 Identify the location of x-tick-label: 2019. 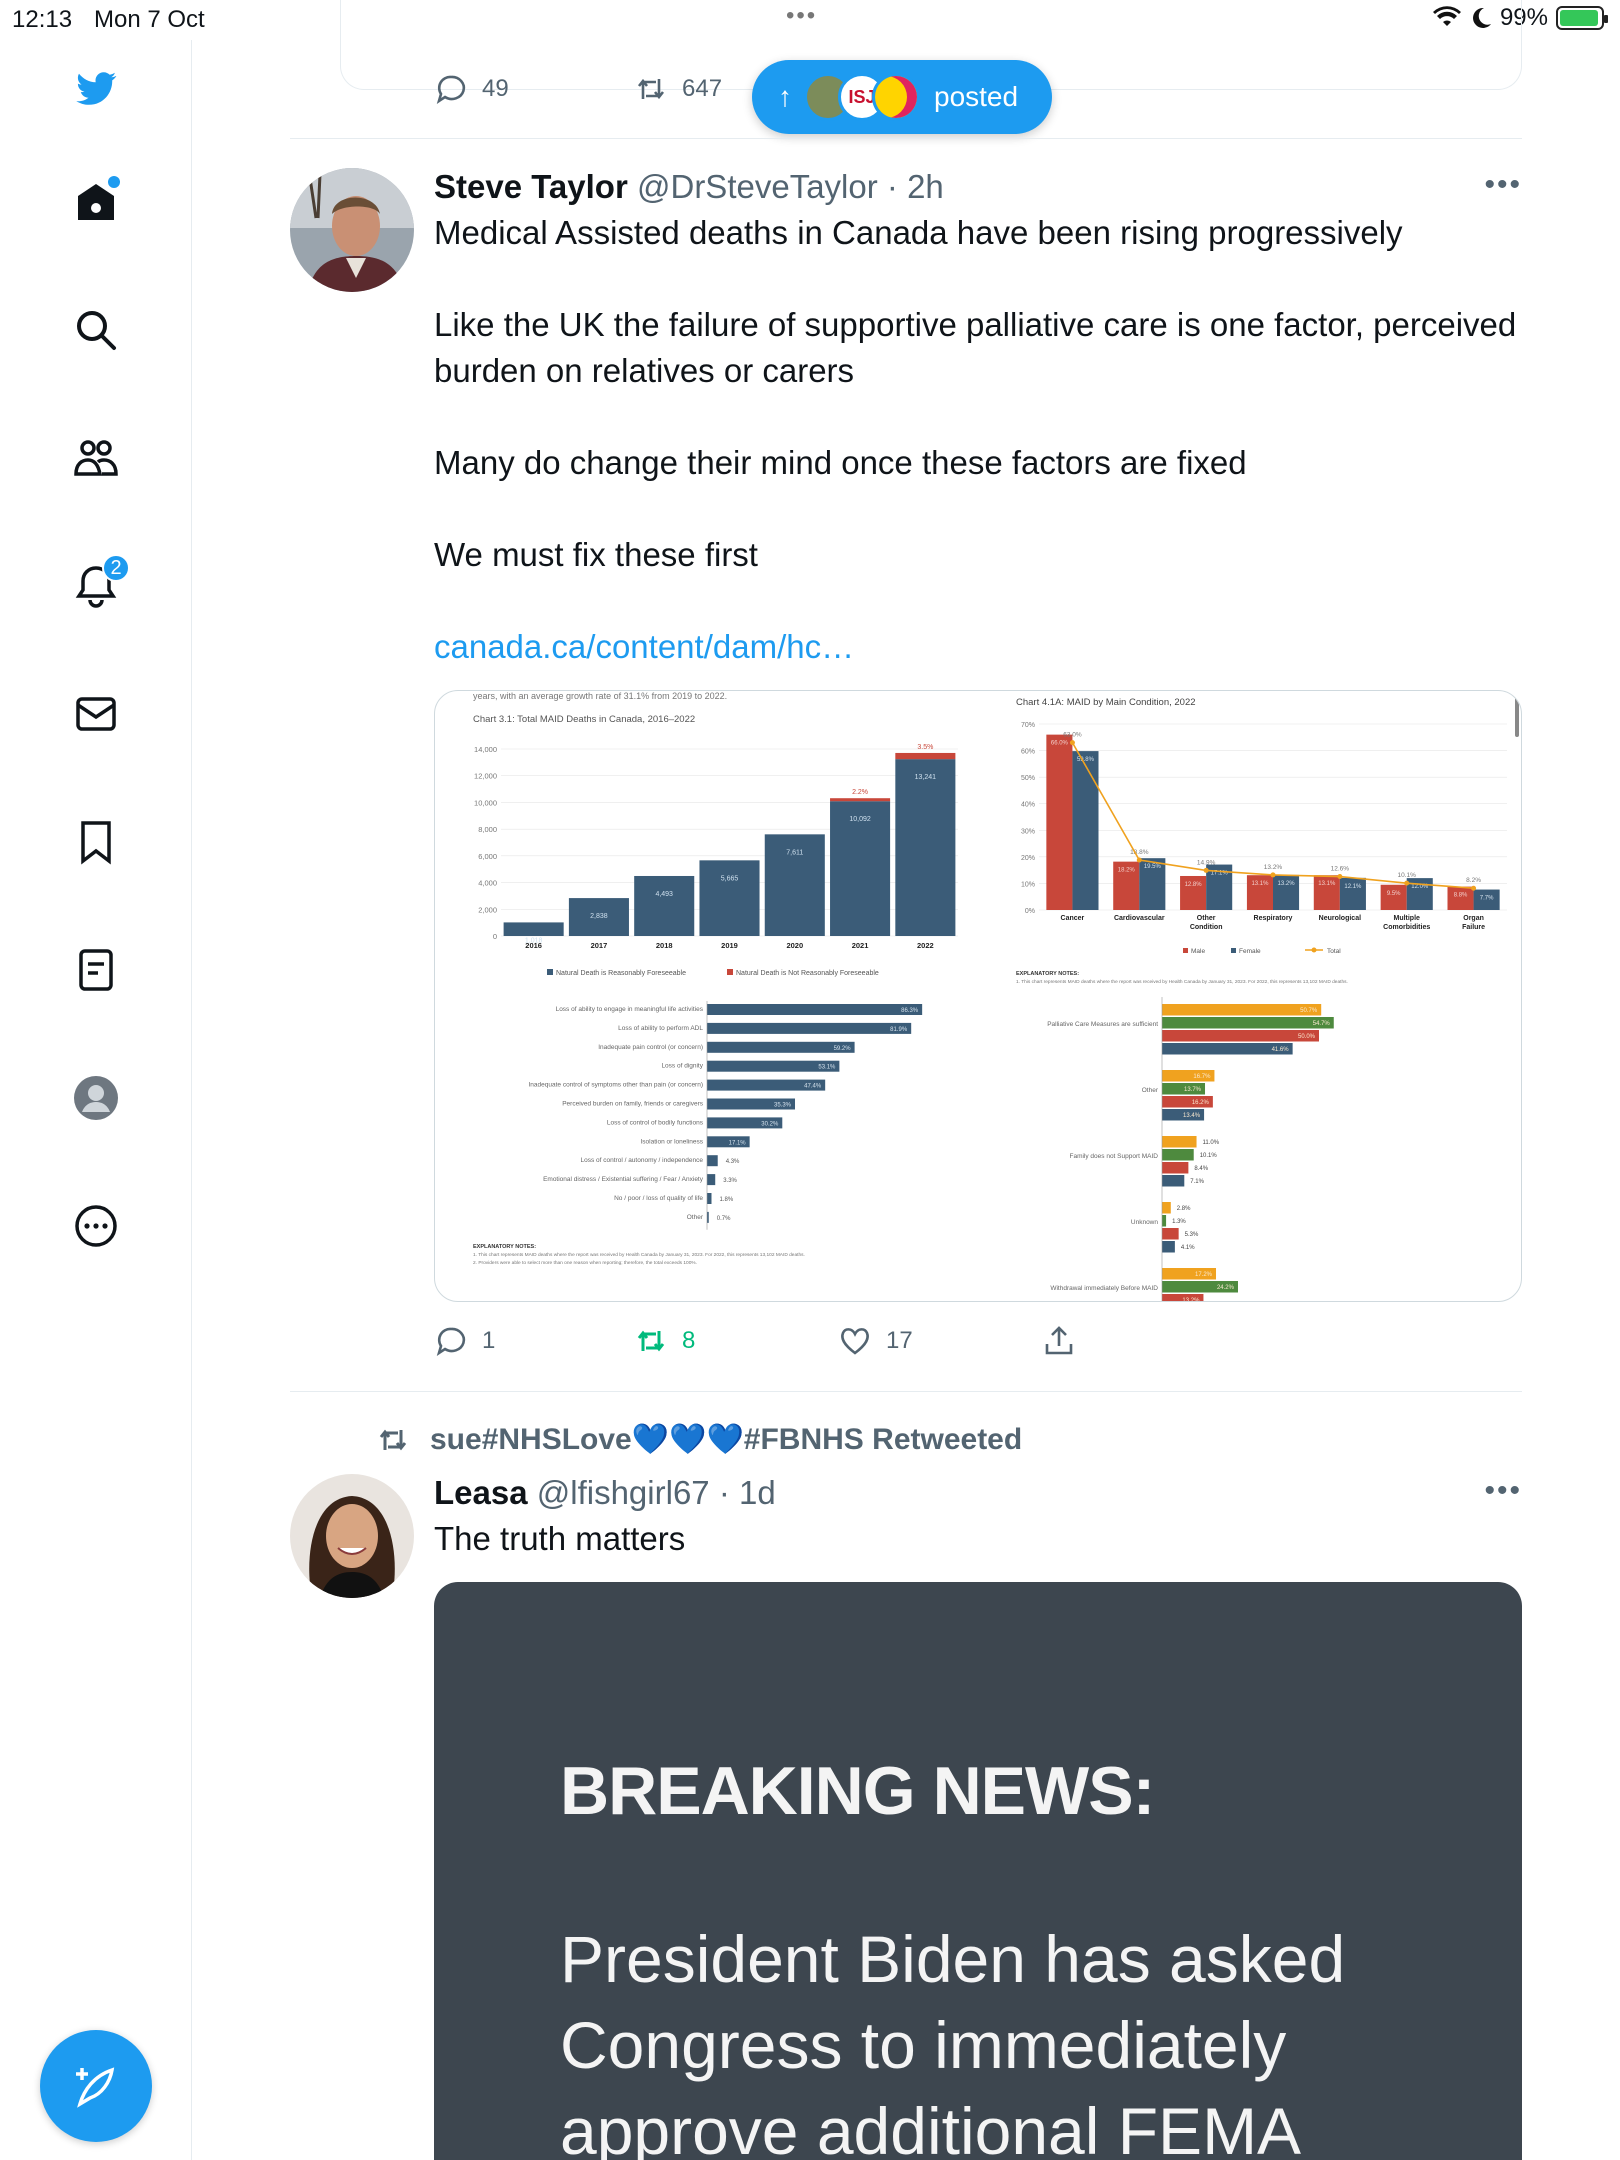
(729, 945).